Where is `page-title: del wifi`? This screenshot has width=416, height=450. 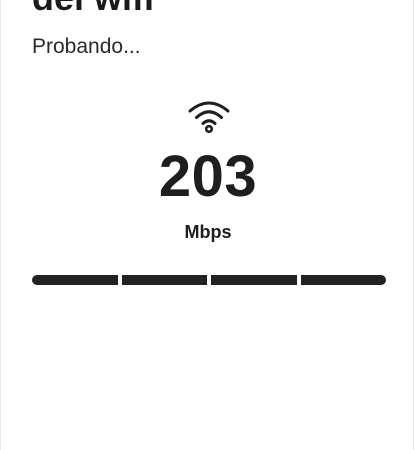
page-title: del wifi is located at coordinates (93, 9).